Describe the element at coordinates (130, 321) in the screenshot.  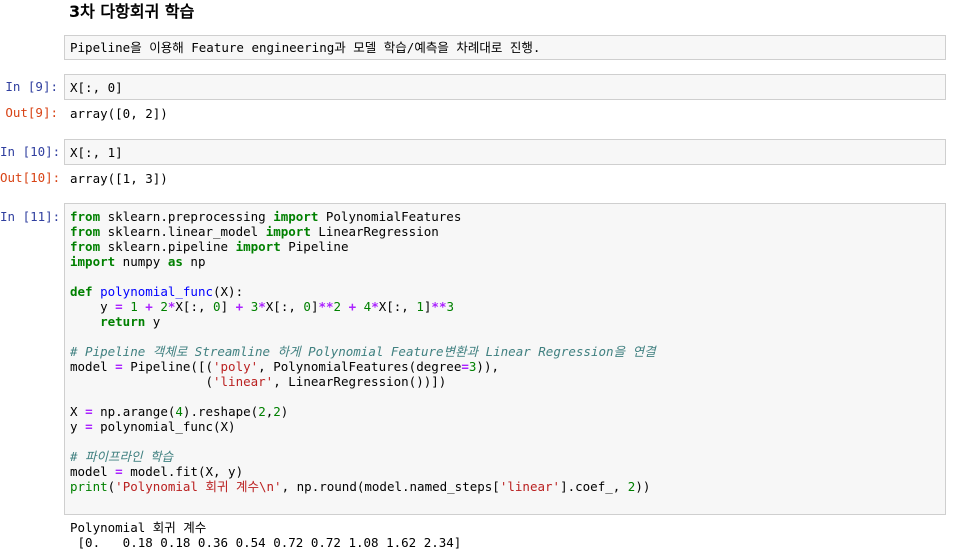
I see `code-line: return y` at that location.